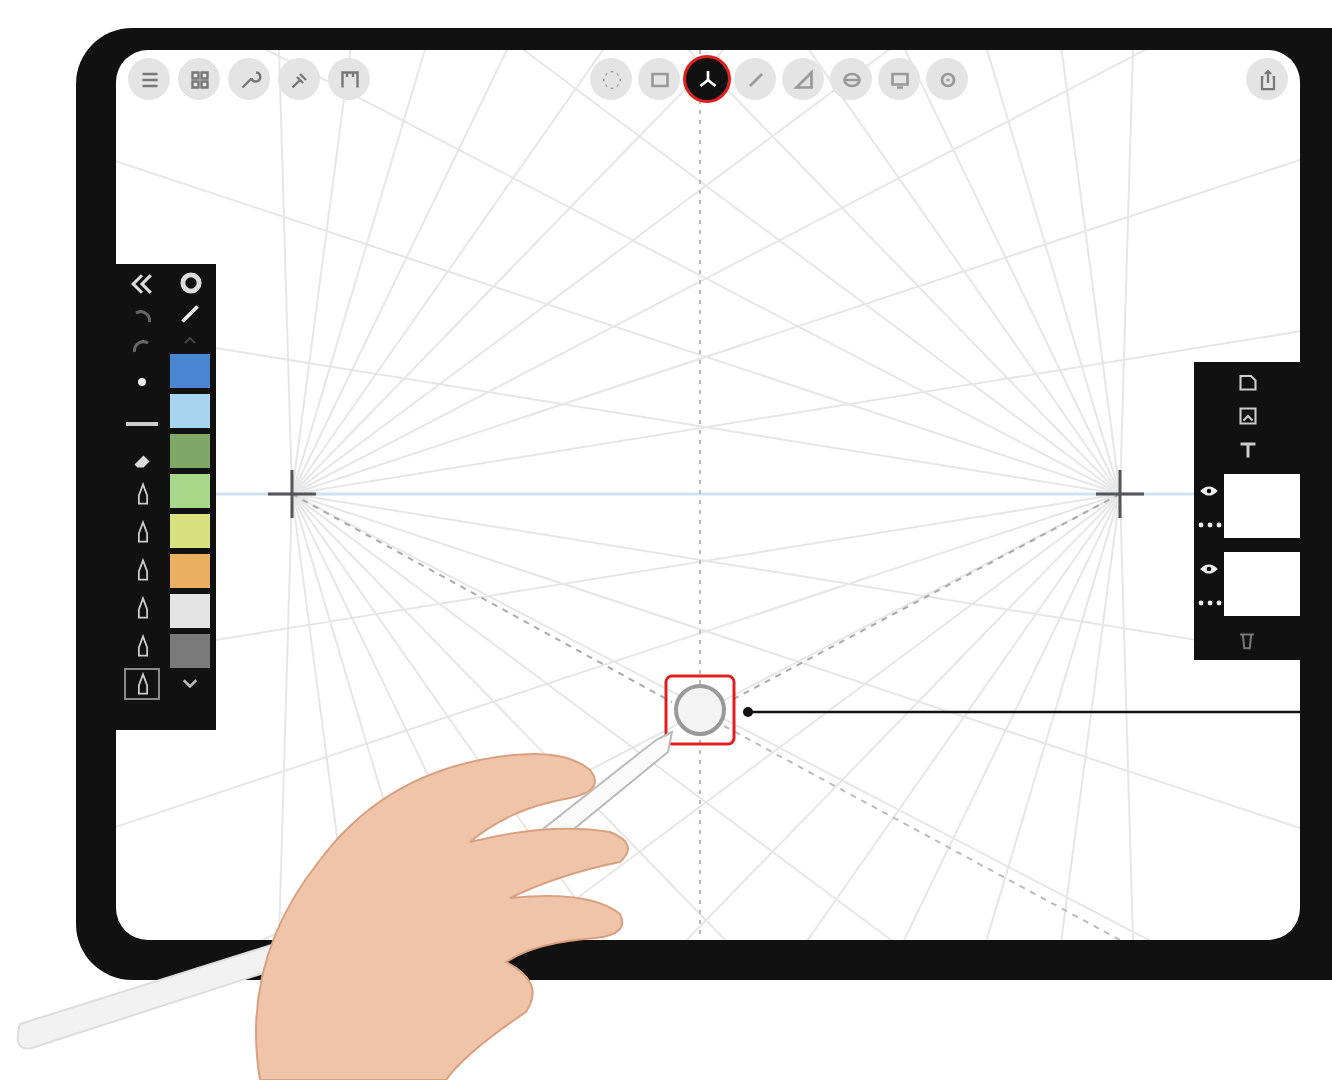 The height and width of the screenshot is (1080, 1332). I want to click on triangle-ruler-icon, so click(803, 79).